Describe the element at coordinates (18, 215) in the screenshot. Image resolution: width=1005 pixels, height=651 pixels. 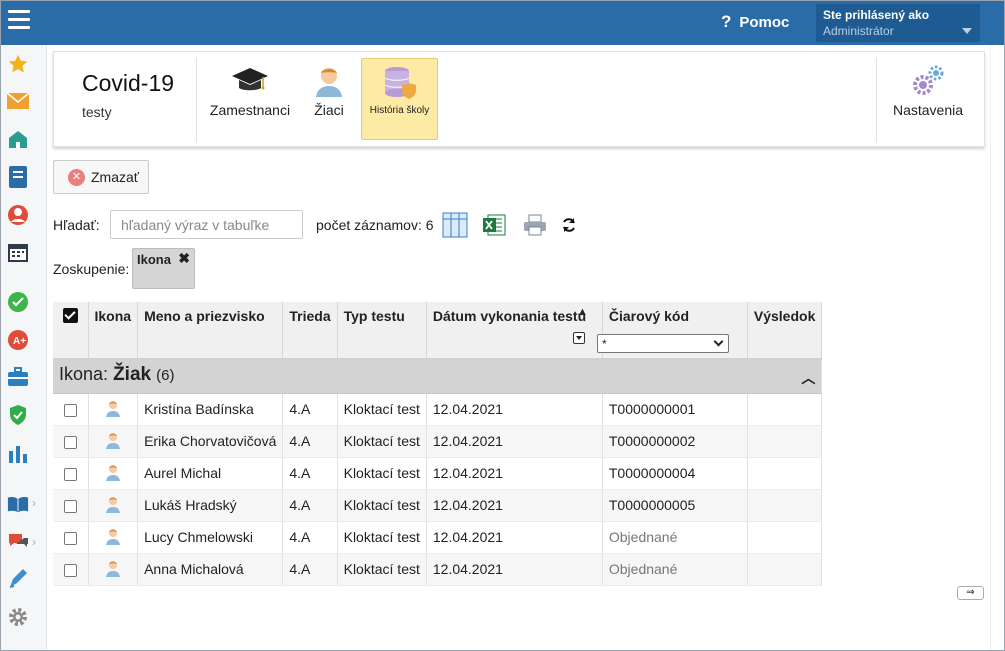
I see `person-icon` at that location.